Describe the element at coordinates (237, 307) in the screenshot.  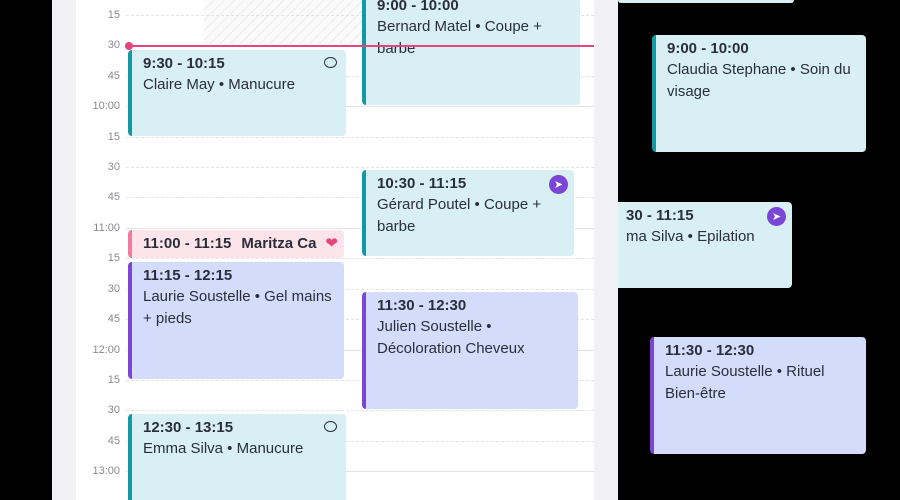
I see `event-description: Laurie Soustelle • Gel mains + pieds` at that location.